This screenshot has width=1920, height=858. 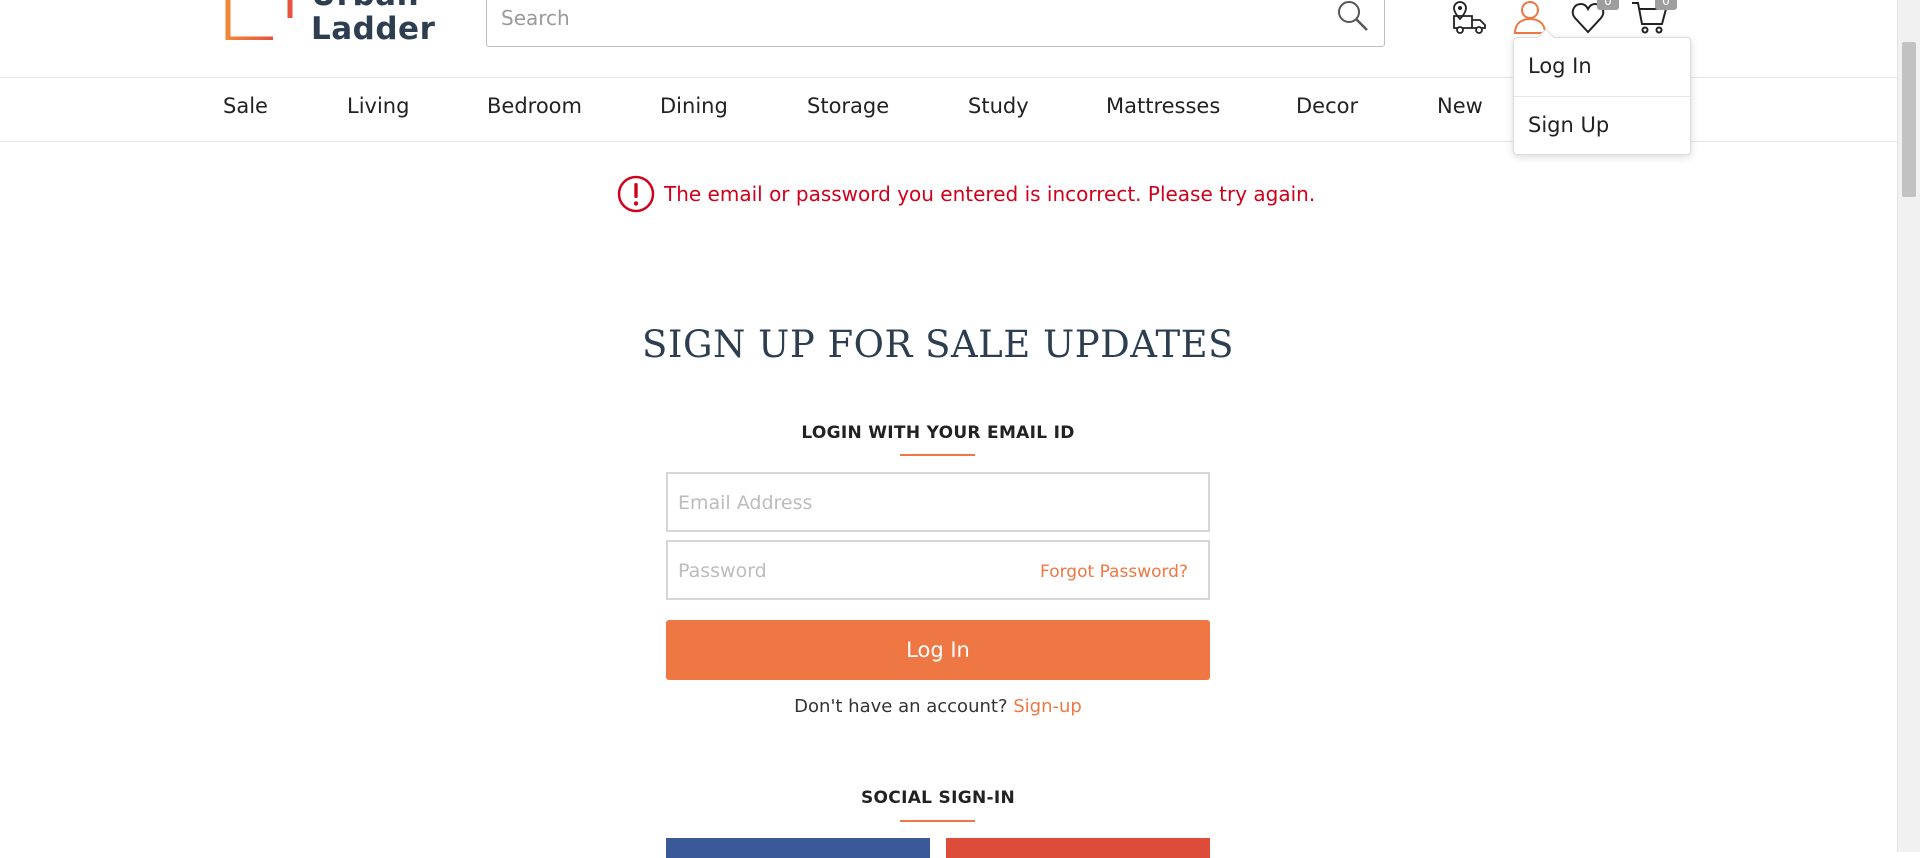 I want to click on search-icon, so click(x=1353, y=16).